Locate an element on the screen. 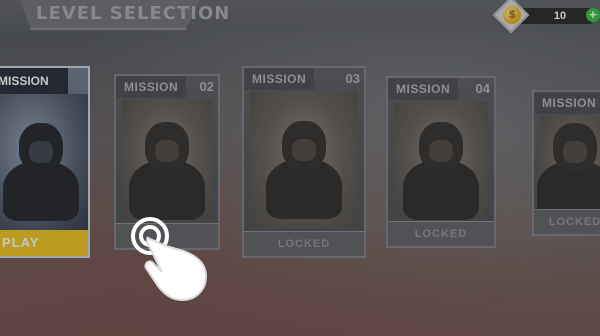  mission-card-3: MISSION 03 LOCKED is located at coordinates (304, 162).